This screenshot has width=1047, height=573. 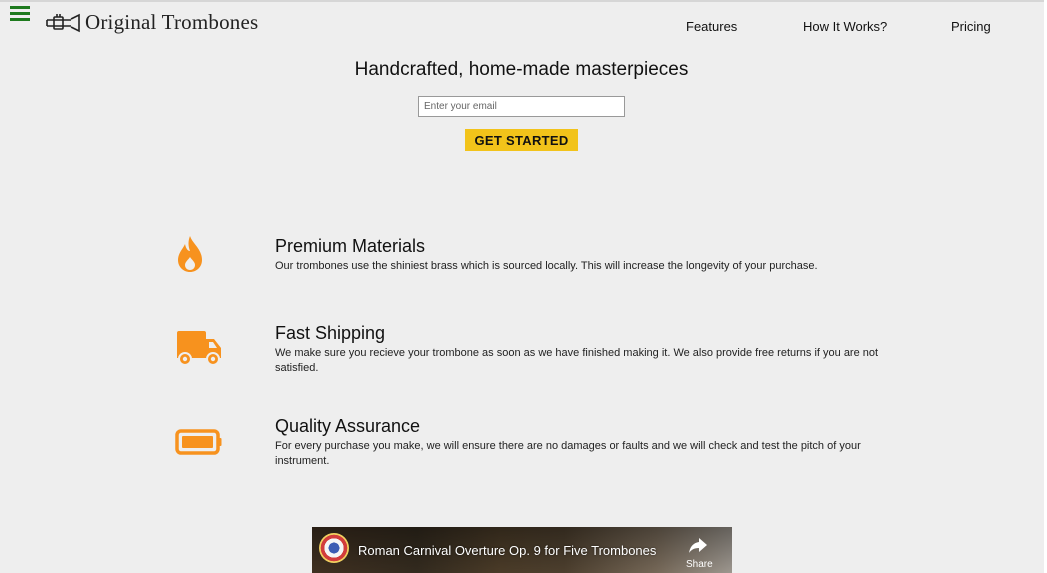 I want to click on nav-how-it-works: How It Works?, so click(x=845, y=26).